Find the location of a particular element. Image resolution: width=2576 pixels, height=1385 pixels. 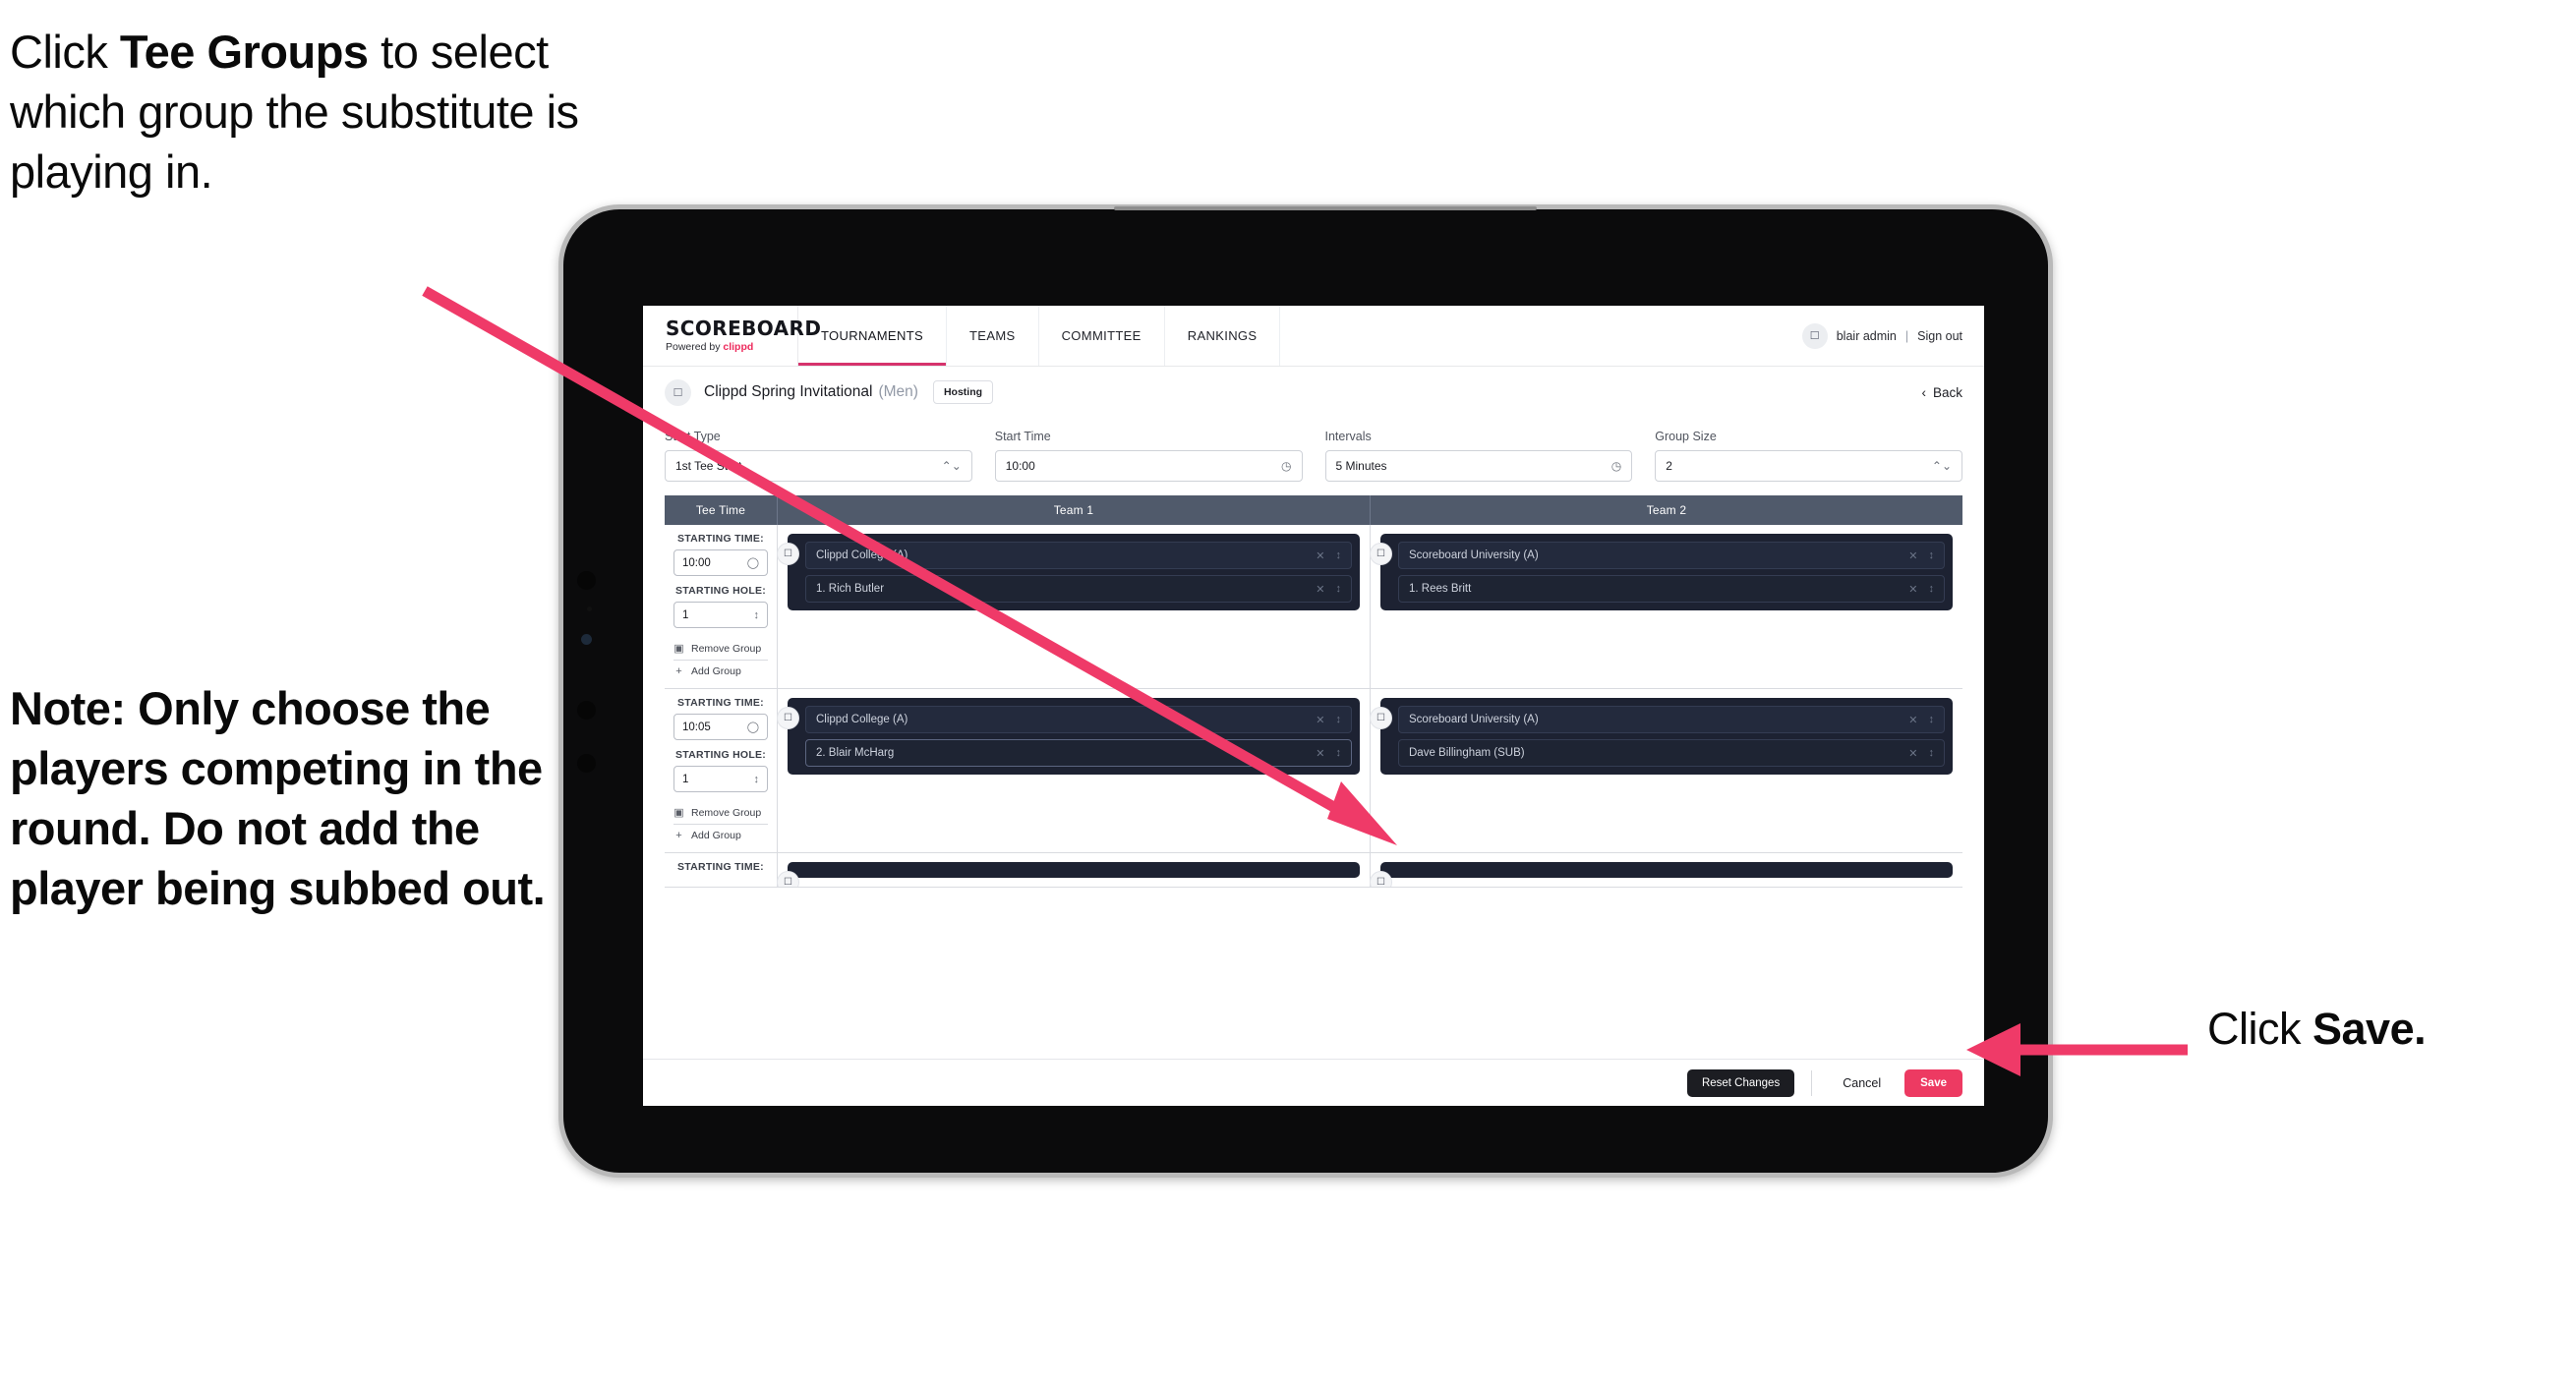

user-name: blair admin is located at coordinates (1866, 336).